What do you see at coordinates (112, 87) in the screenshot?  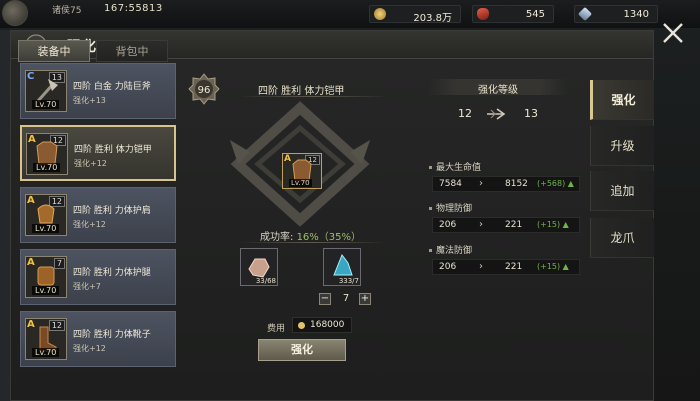 I see `item-name: 四阶 白金 力陆巨斧` at bounding box center [112, 87].